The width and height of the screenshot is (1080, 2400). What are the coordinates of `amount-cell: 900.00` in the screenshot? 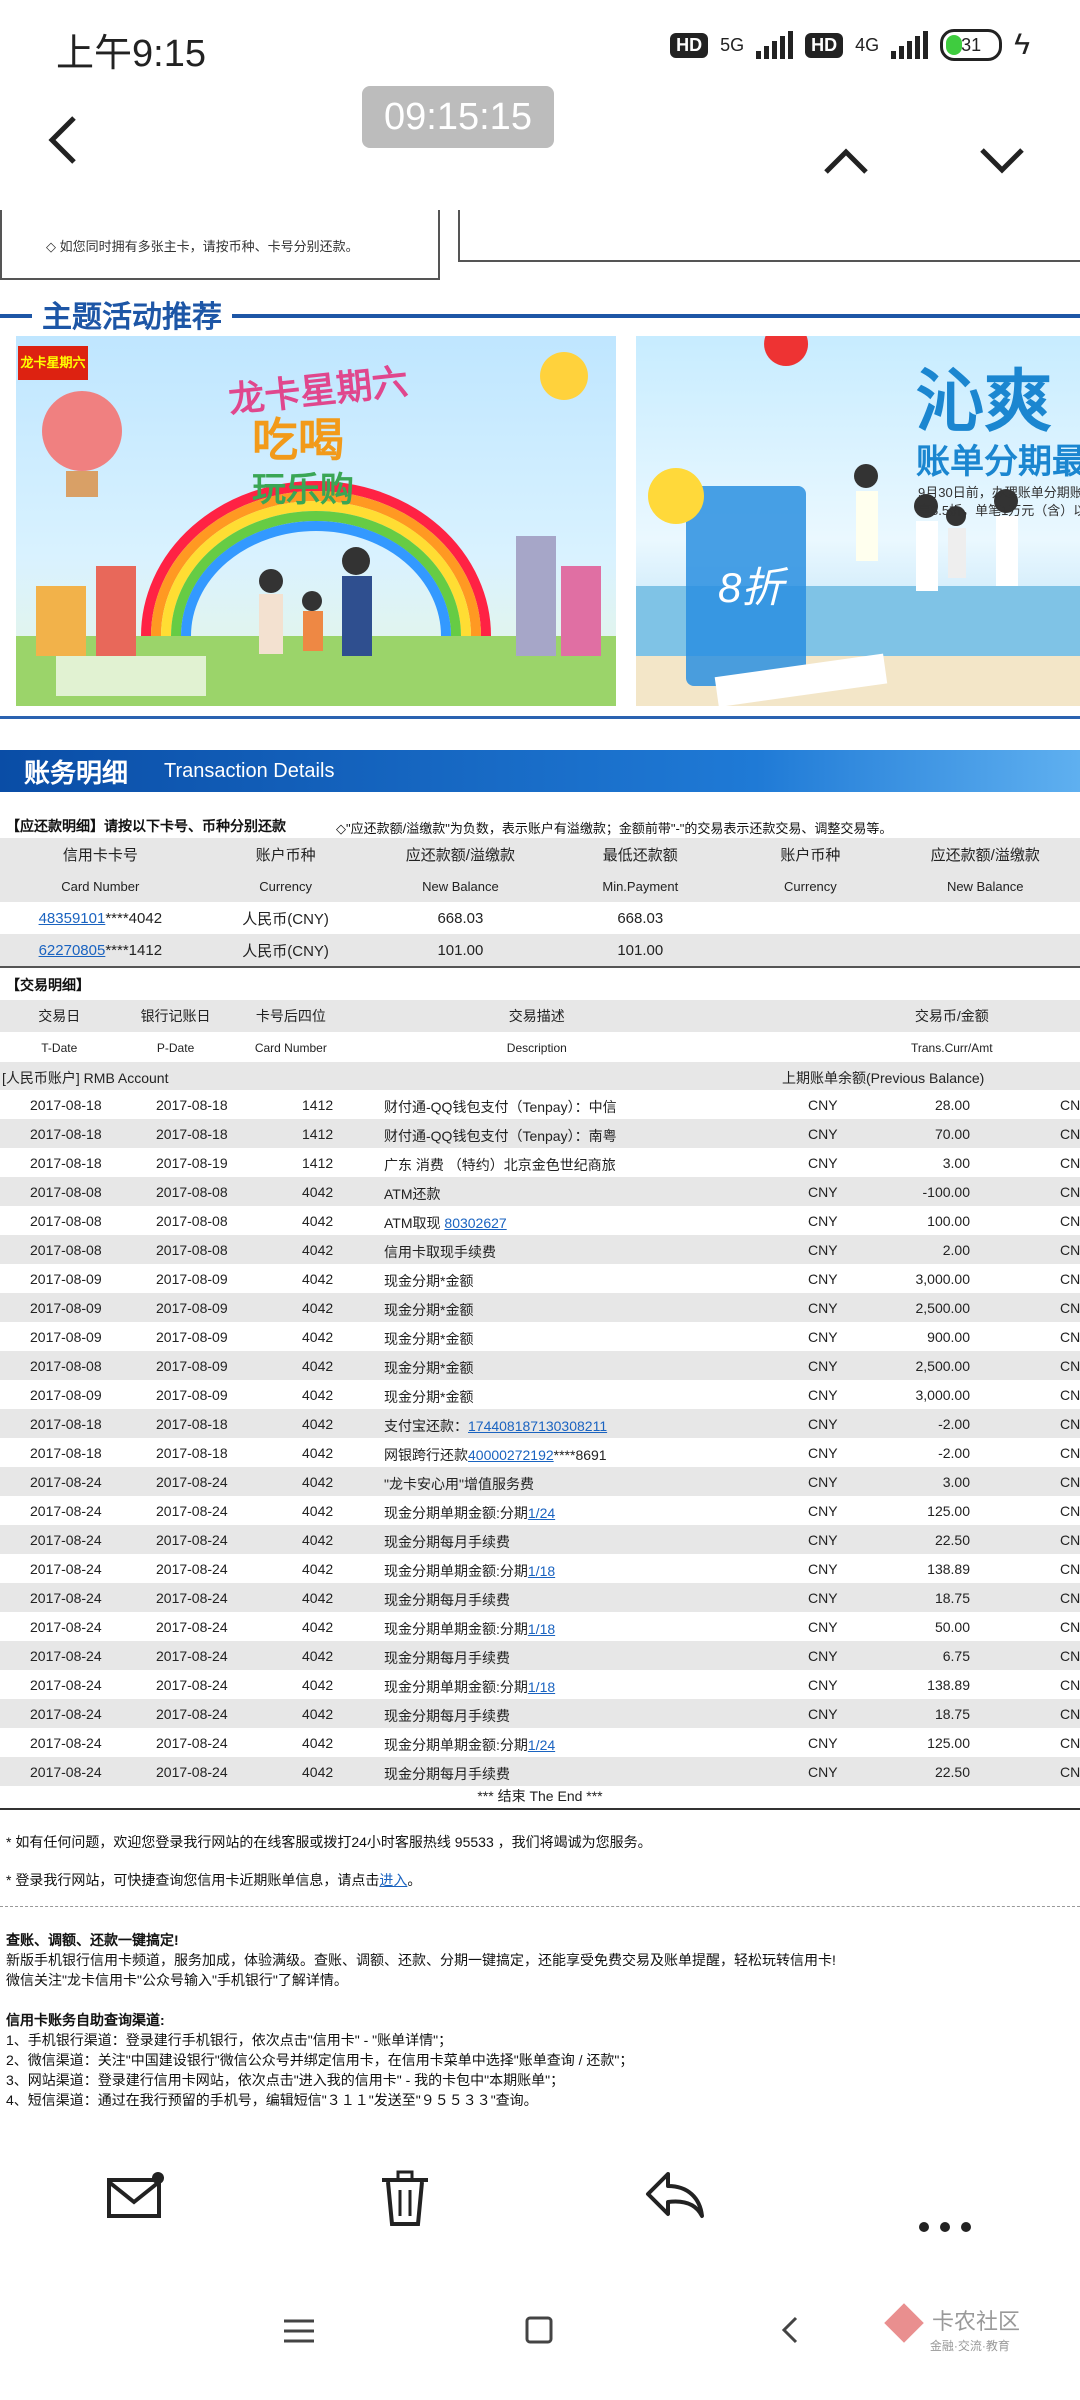 It's located at (948, 1337).